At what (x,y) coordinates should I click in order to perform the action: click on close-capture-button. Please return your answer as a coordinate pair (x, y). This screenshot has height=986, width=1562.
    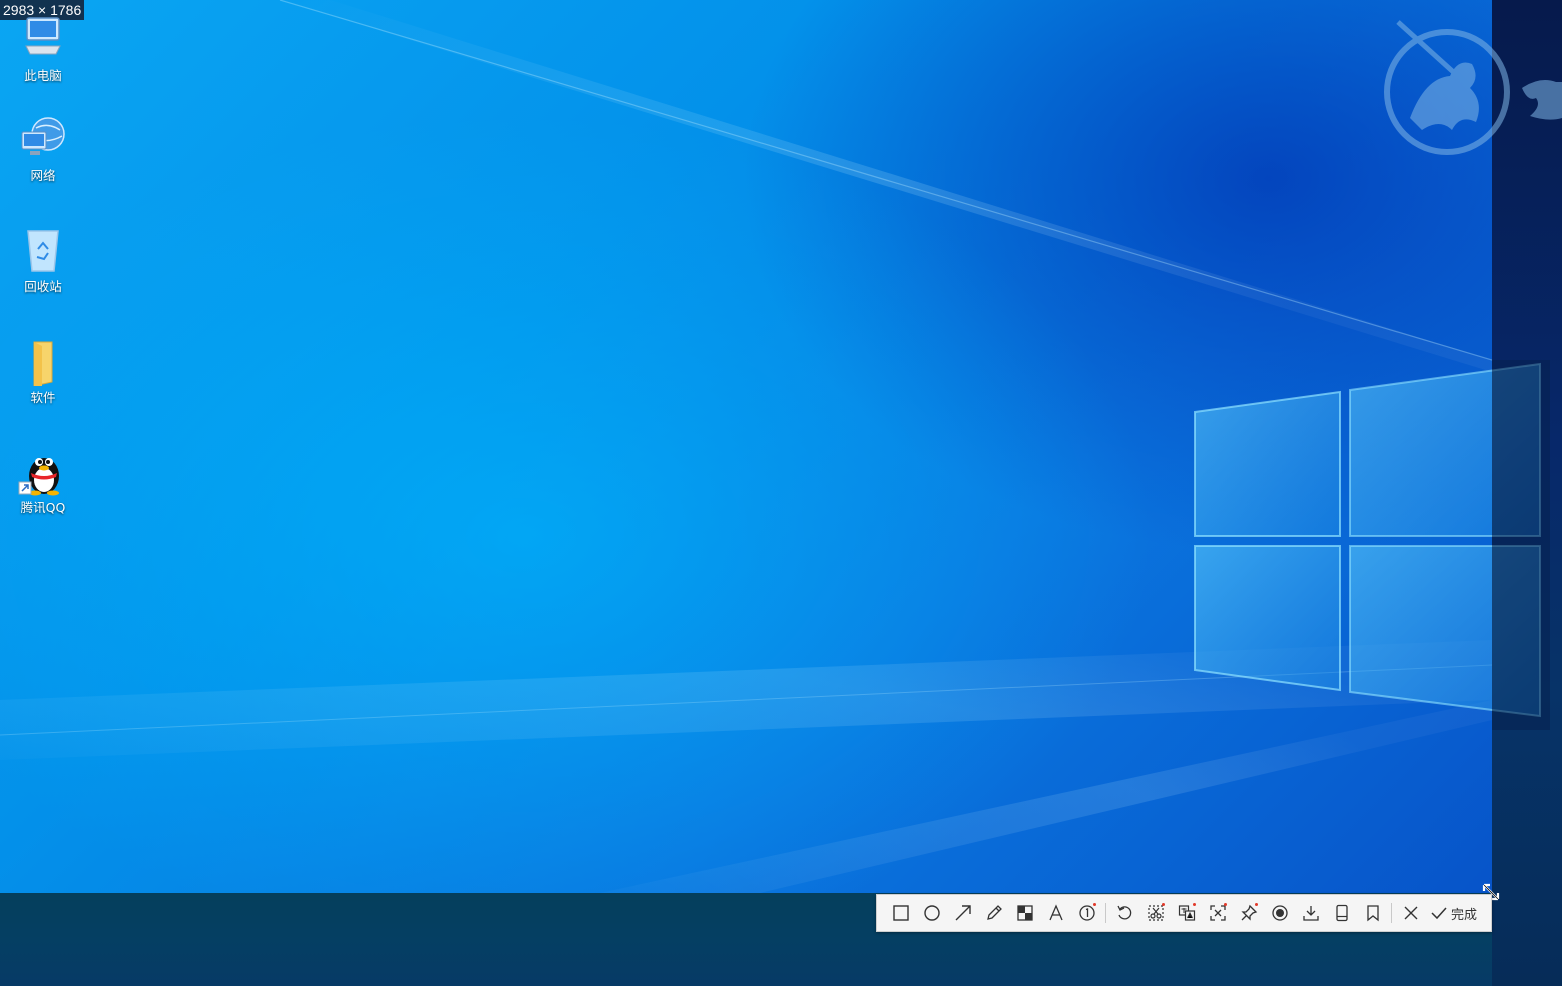
    Looking at the image, I should click on (1410, 913).